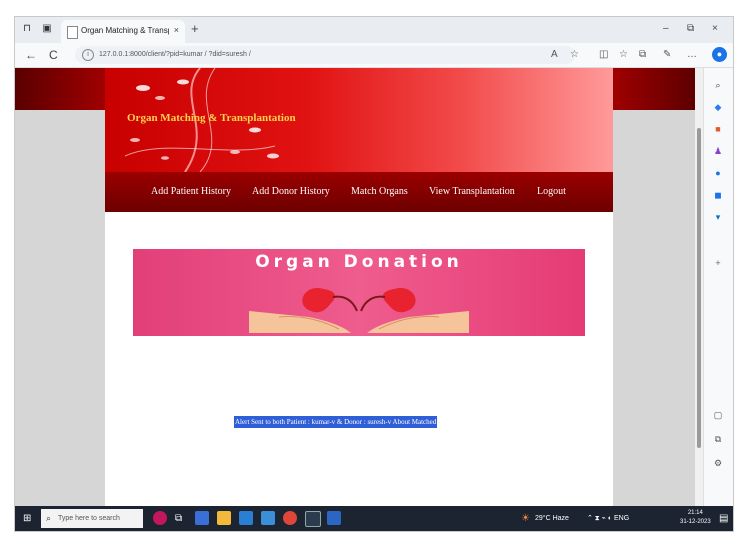  What do you see at coordinates (472, 192) in the screenshot?
I see `nav-view-transplantation: View Transplantation` at bounding box center [472, 192].